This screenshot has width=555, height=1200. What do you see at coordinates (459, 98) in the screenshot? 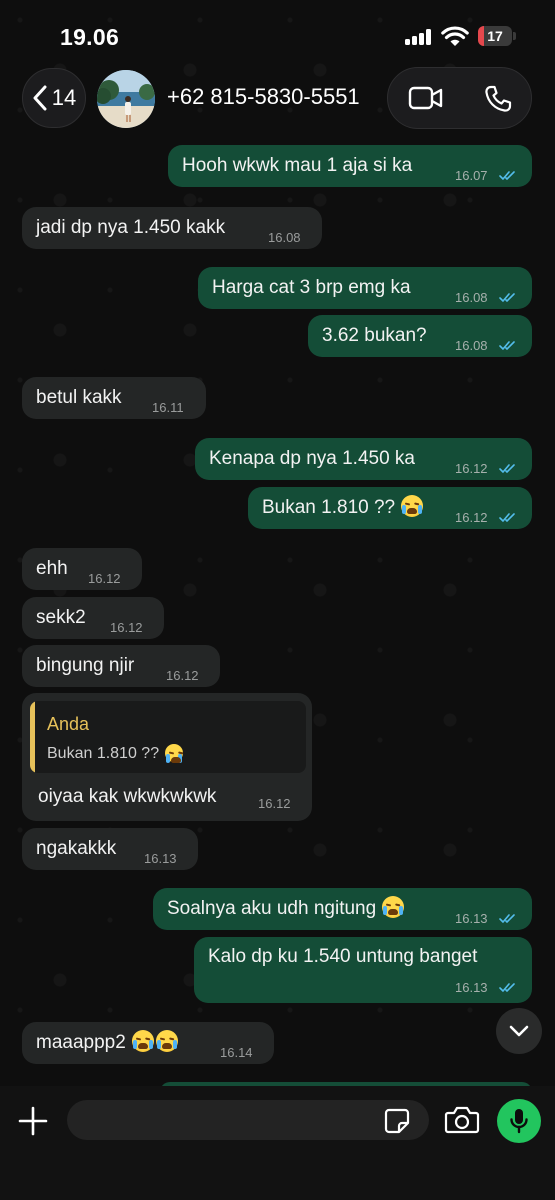
I see `call-actions` at bounding box center [459, 98].